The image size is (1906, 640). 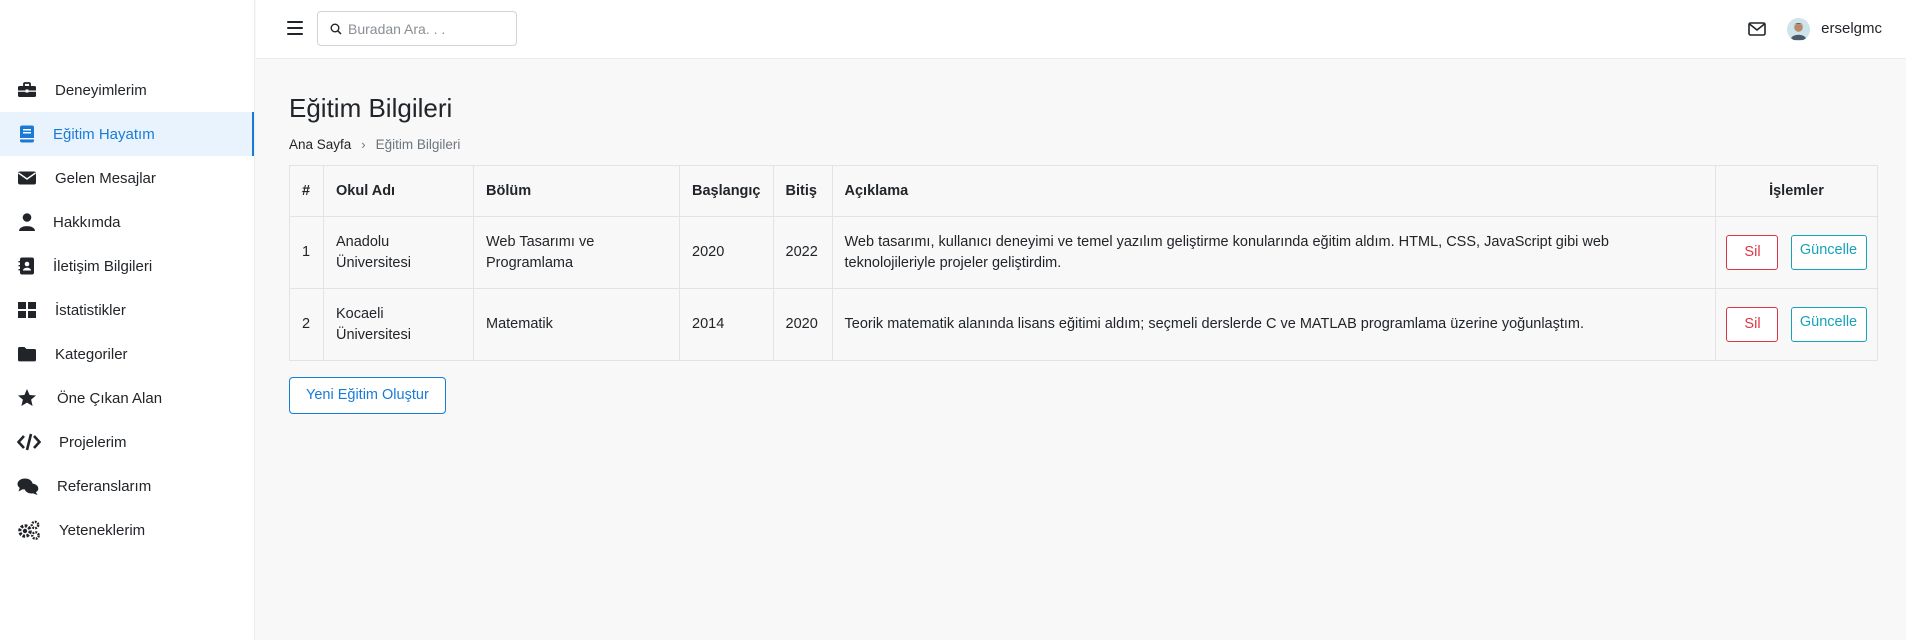 I want to click on book-icon, so click(x=27, y=134).